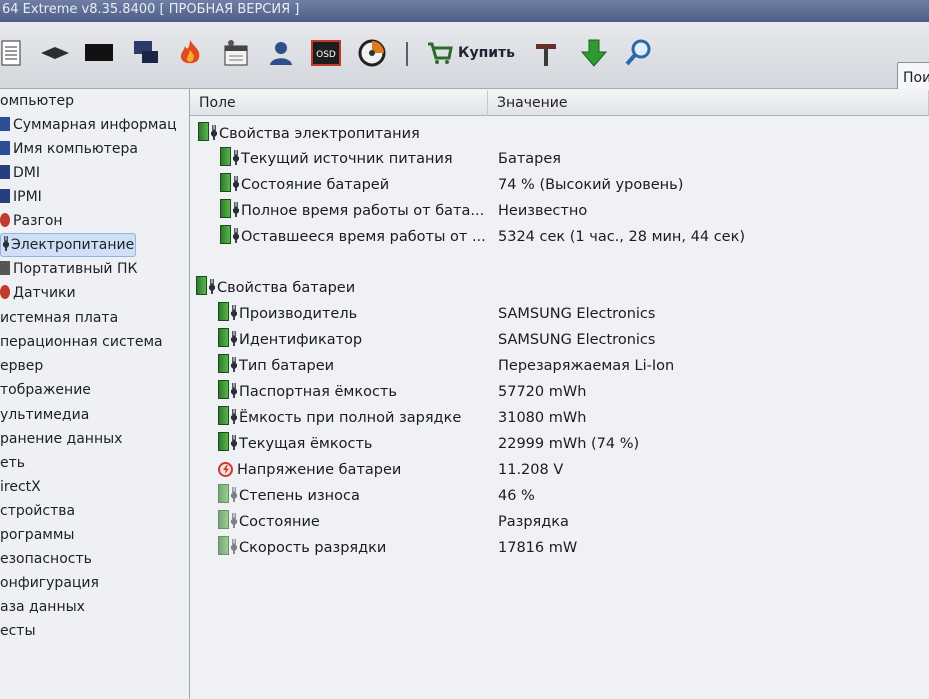 This screenshot has height=699, width=929. I want to click on ipmi-icon, so click(5, 196).